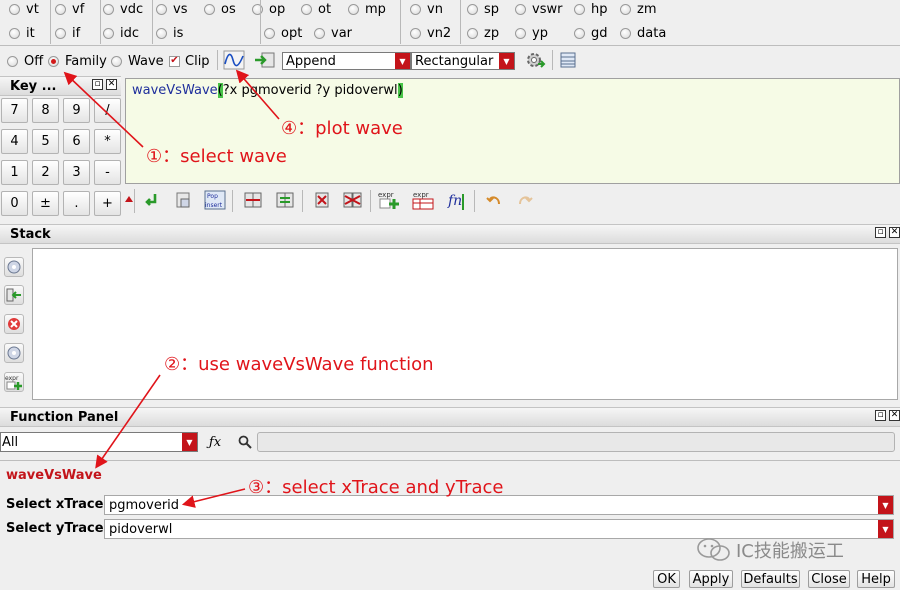 This screenshot has height=590, width=900. I want to click on annotation-4: ④：plot wave, so click(342, 128).